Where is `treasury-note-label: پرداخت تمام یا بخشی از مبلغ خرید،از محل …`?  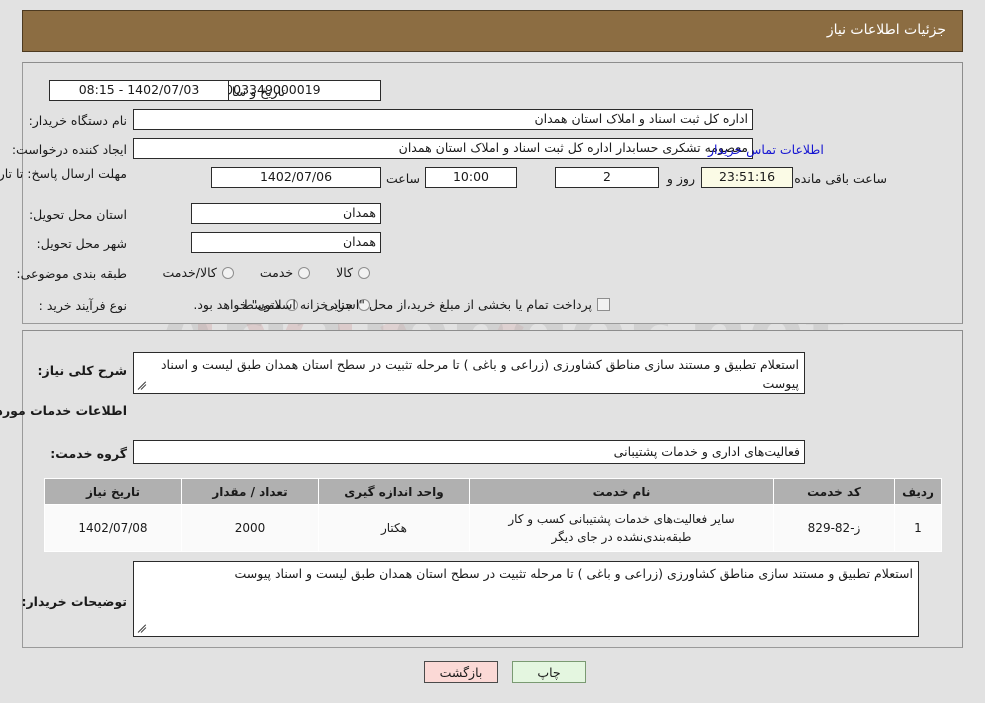 treasury-note-label: پرداخت تمام یا بخشی از مبلغ خرید،از محل … is located at coordinates (392, 304).